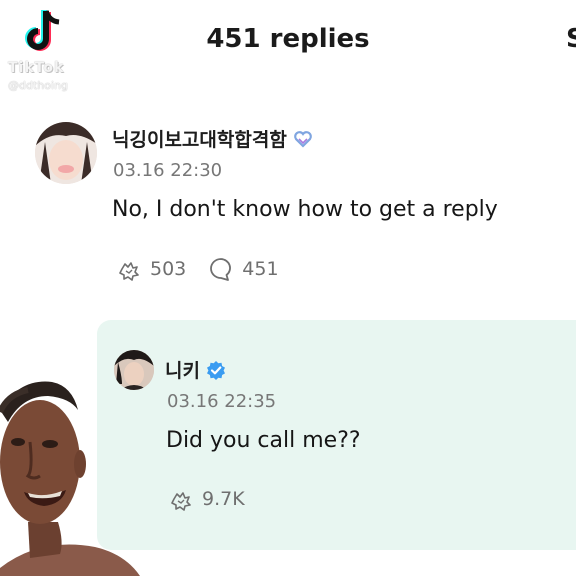 Image resolution: width=576 pixels, height=576 pixels. Describe the element at coordinates (197, 269) in the screenshot. I see `comment-actions: 503 451` at that location.